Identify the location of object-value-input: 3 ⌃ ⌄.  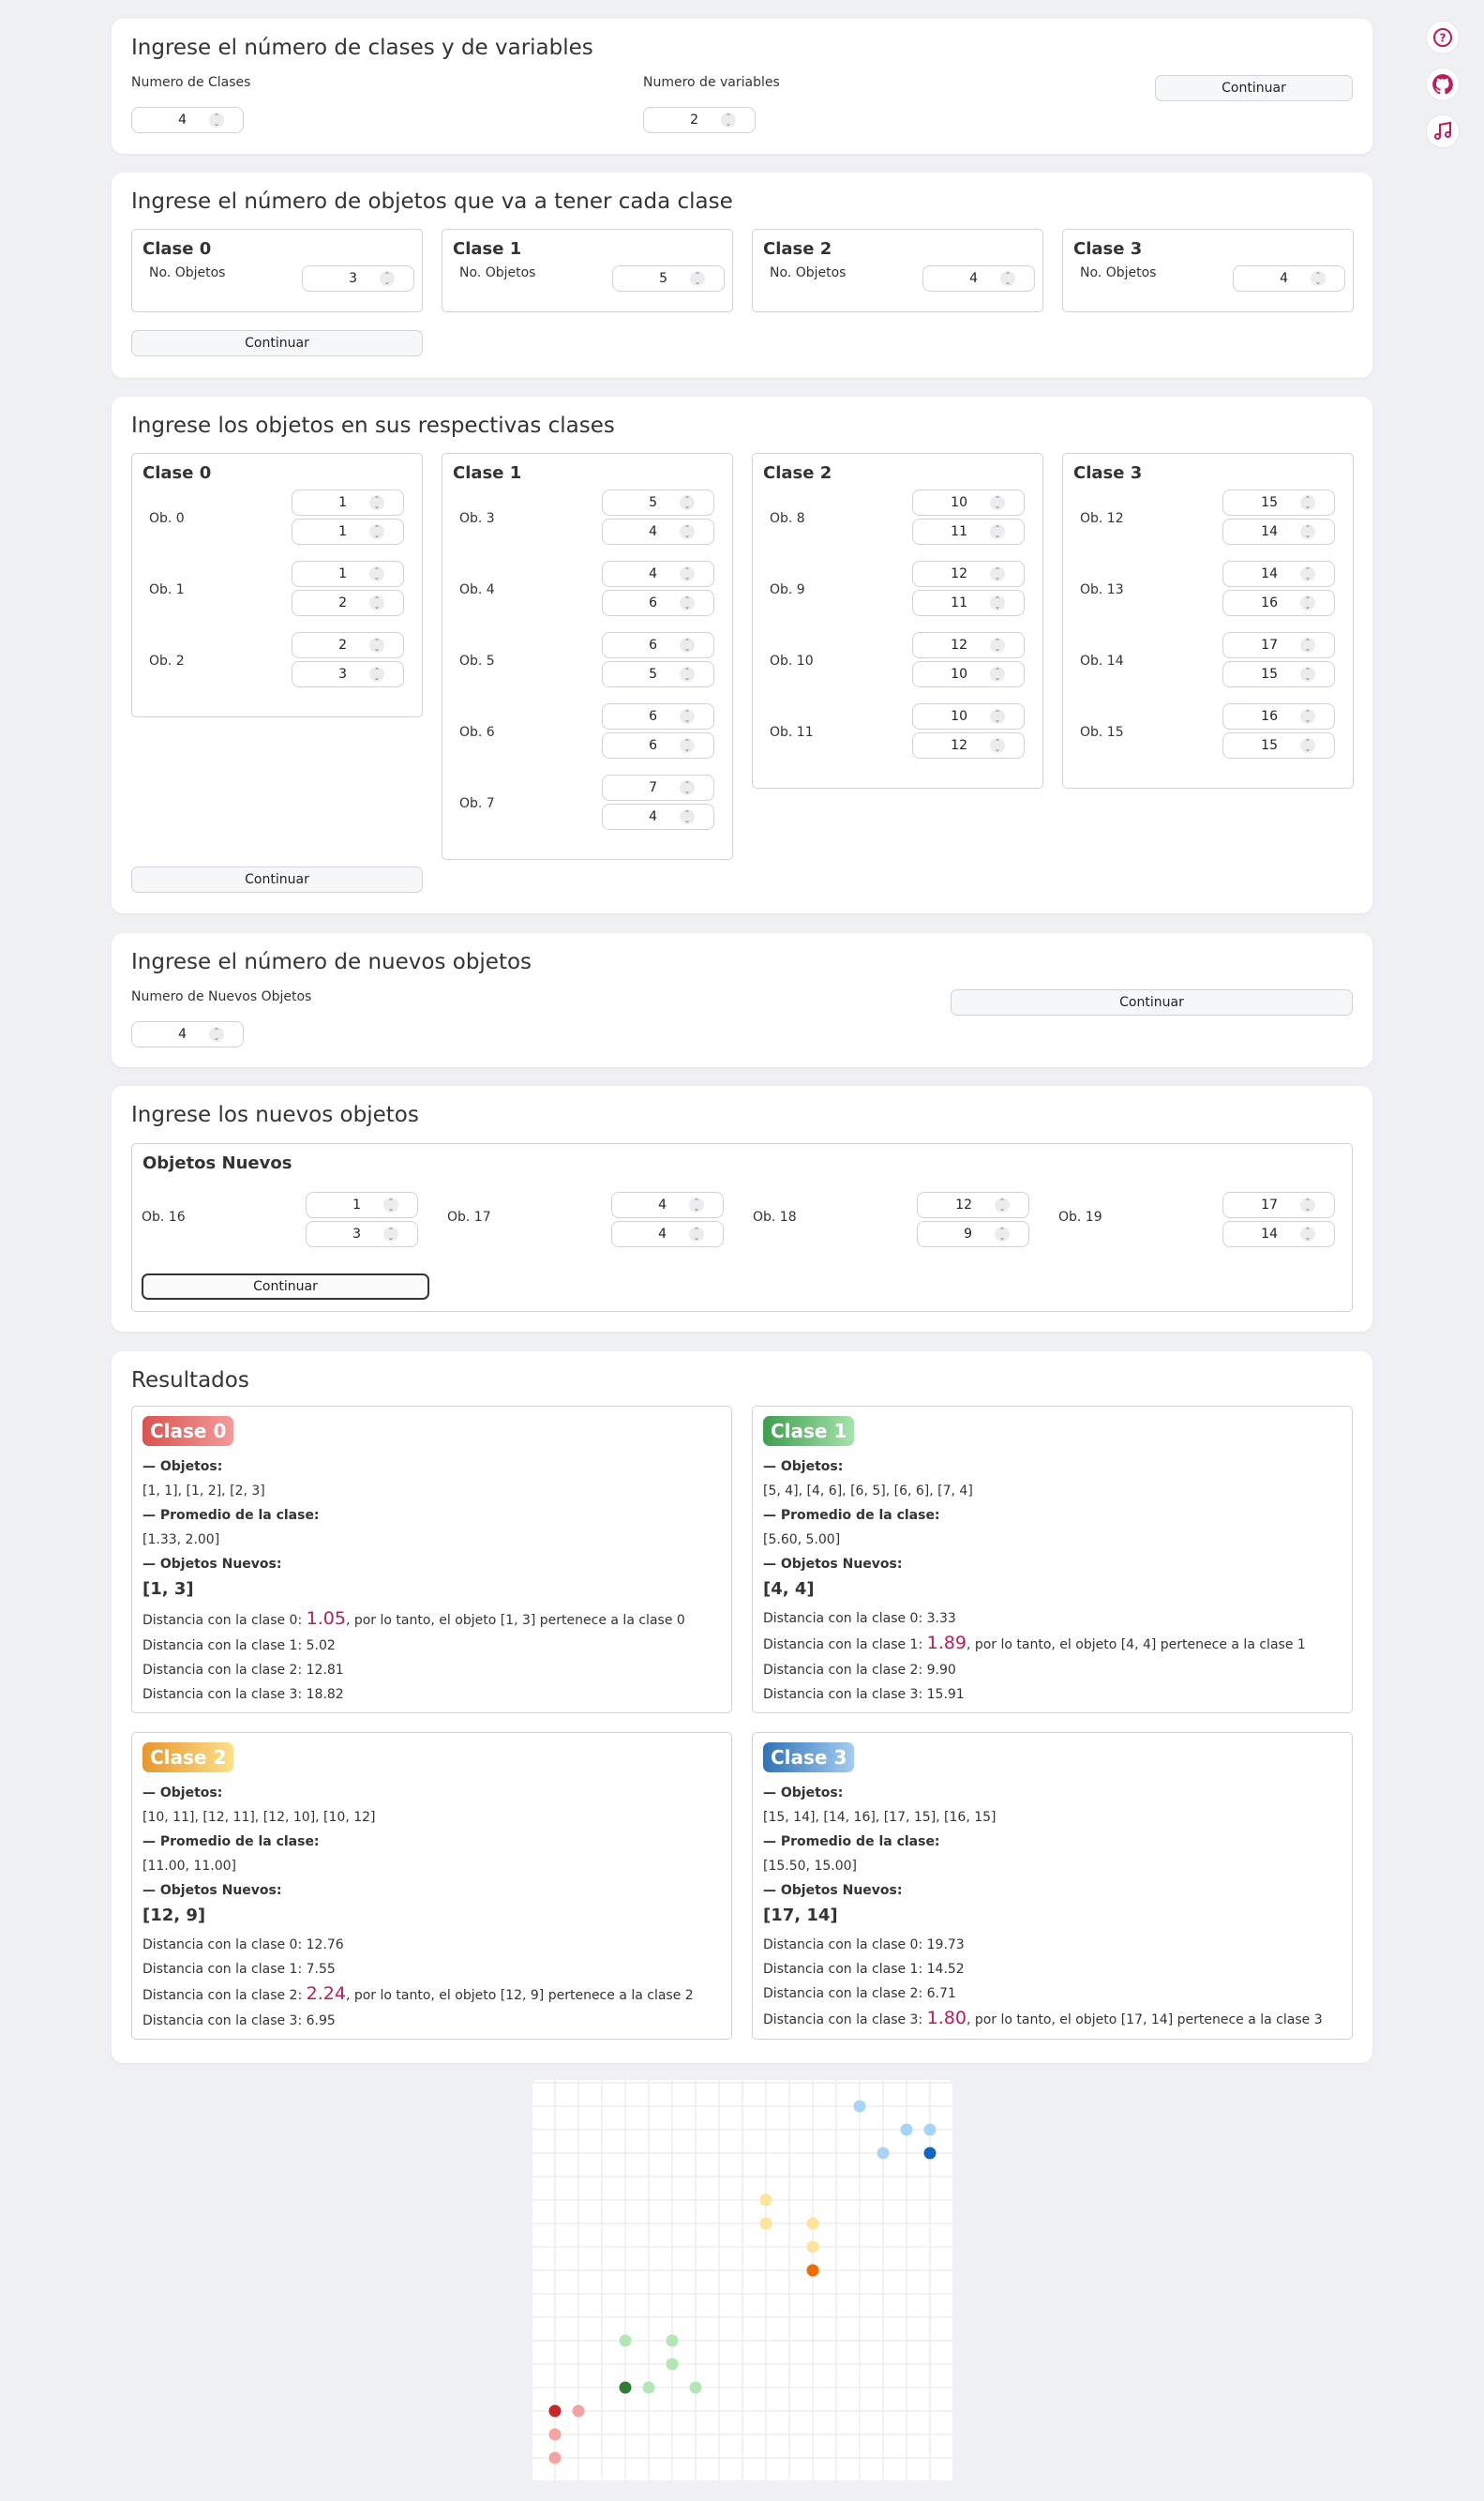
(348, 674).